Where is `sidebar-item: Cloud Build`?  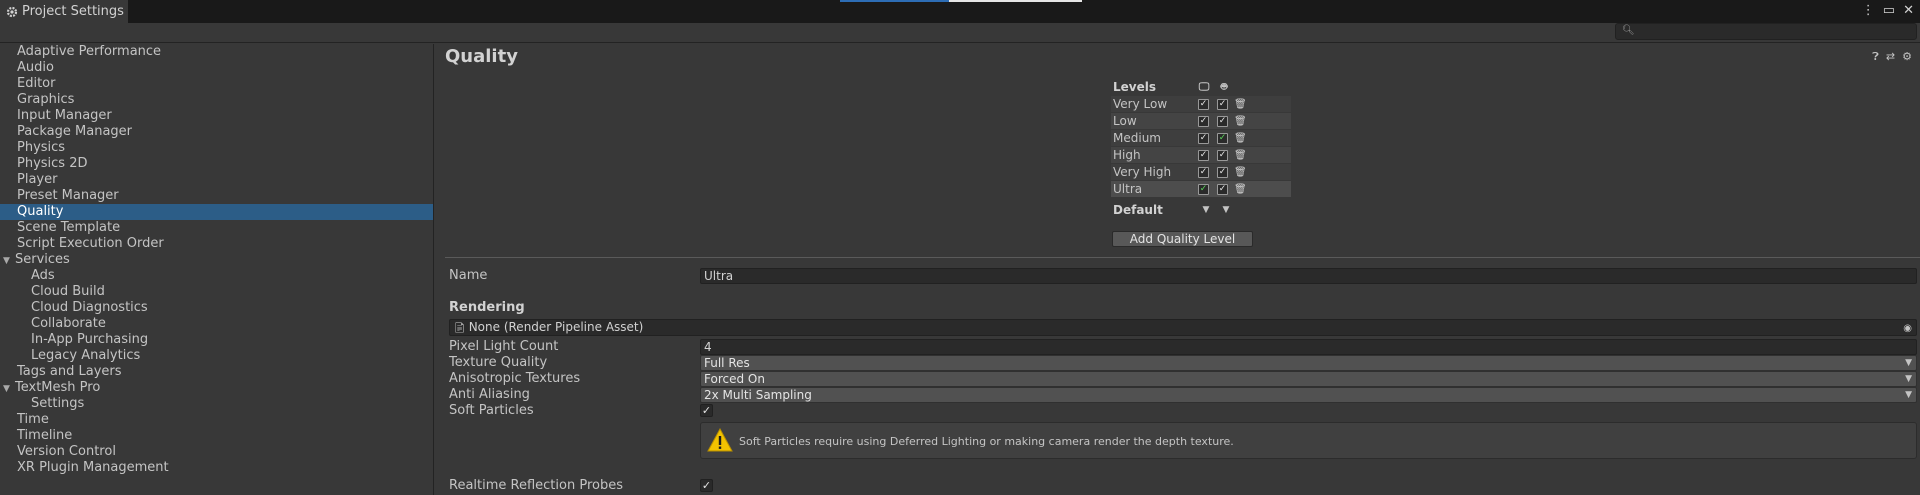 sidebar-item: Cloud Build is located at coordinates (216, 292).